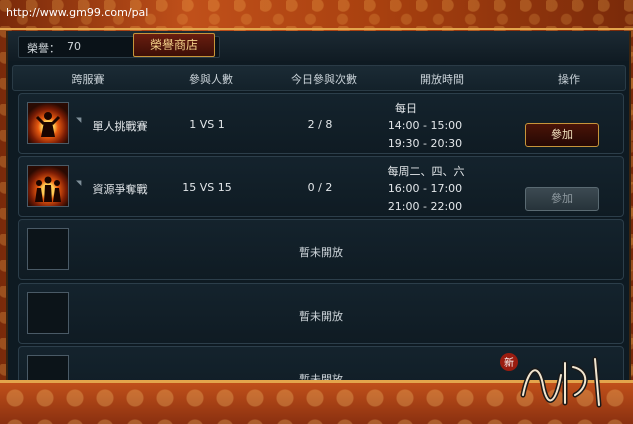  What do you see at coordinates (74, 46) in the screenshot?
I see `honor-value: 70` at bounding box center [74, 46].